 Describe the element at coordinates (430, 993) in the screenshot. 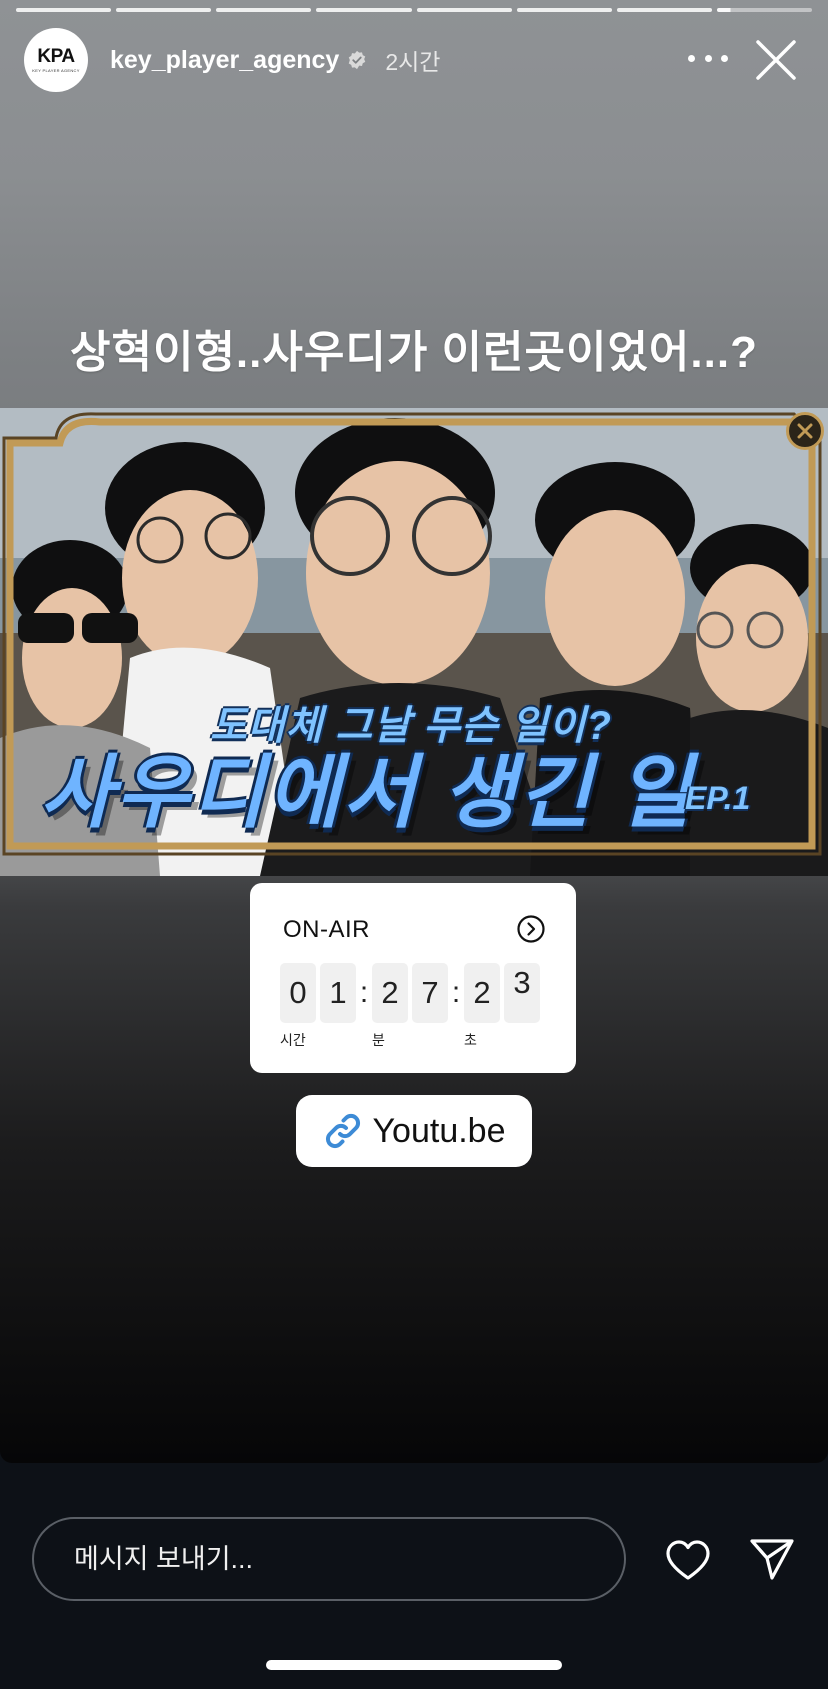

I see `countdown-digit: 7` at that location.